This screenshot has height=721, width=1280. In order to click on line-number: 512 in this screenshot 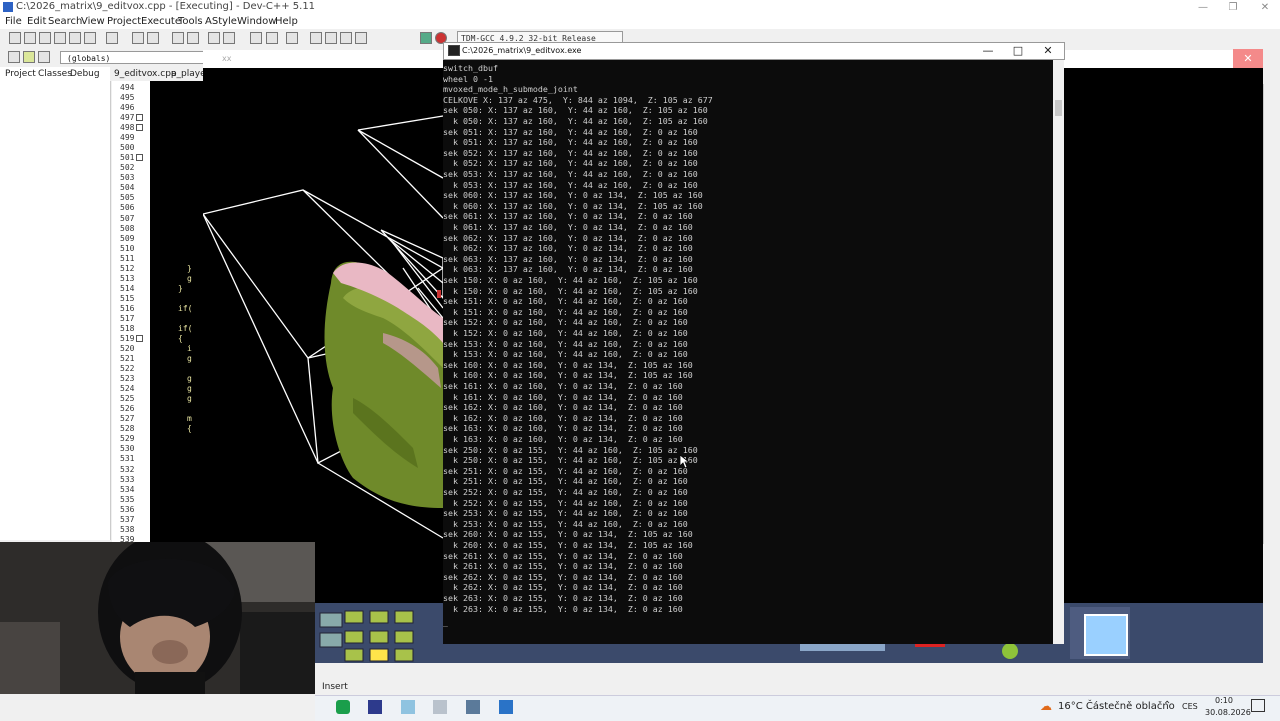, I will do `click(127, 268)`.